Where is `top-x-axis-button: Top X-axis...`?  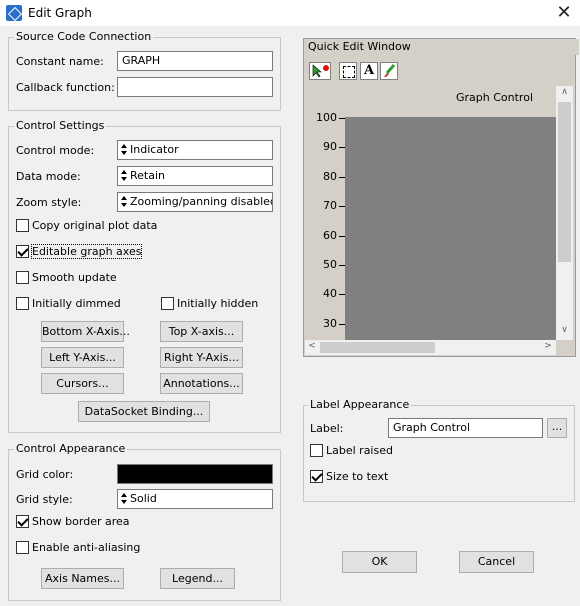
top-x-axis-button: Top X-axis... is located at coordinates (201, 331).